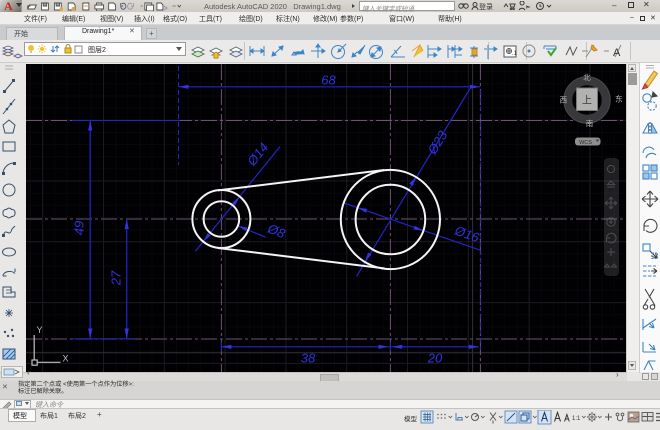 Image resolution: width=660 pixels, height=430 pixels. Describe the element at coordinates (576, 419) in the screenshot. I see `svg-text: 1:1` at that location.